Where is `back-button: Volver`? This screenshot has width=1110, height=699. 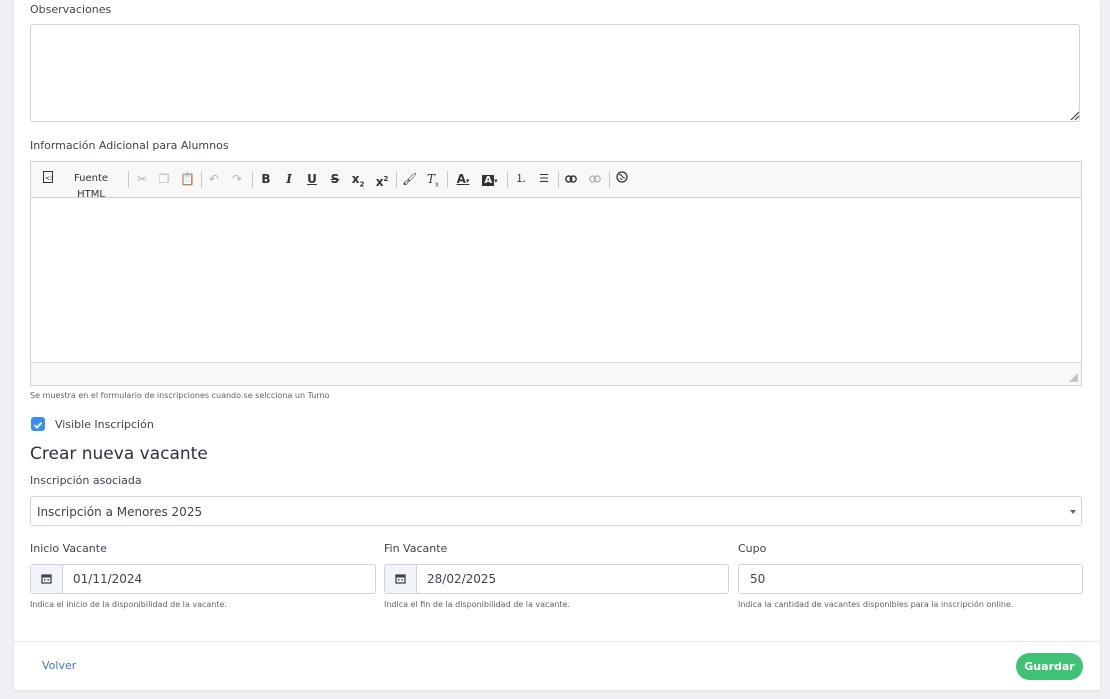
back-button: Volver is located at coordinates (59, 665).